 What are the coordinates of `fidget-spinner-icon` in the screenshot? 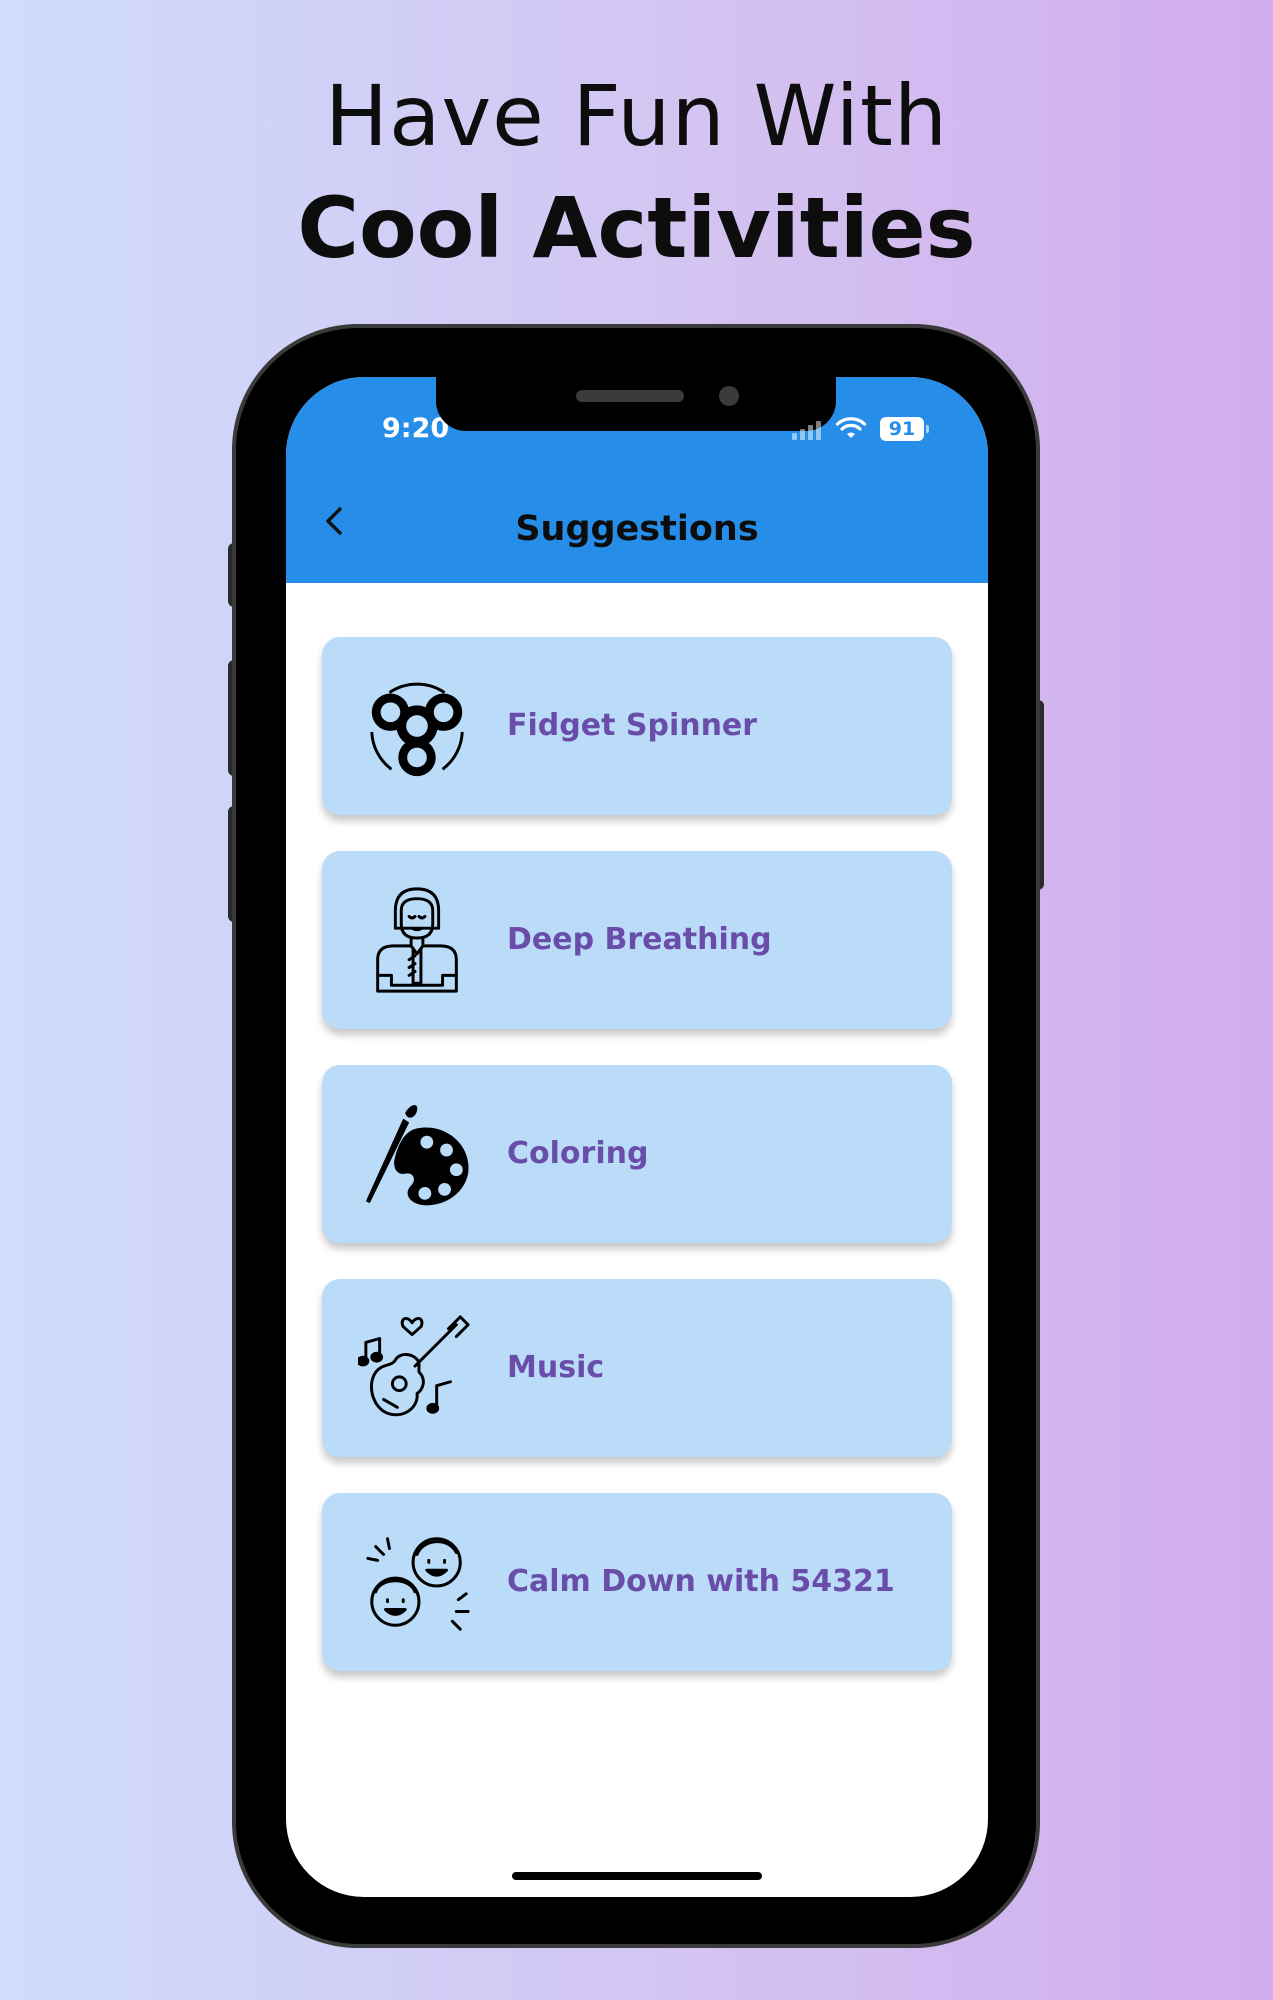 It's located at (417, 729).